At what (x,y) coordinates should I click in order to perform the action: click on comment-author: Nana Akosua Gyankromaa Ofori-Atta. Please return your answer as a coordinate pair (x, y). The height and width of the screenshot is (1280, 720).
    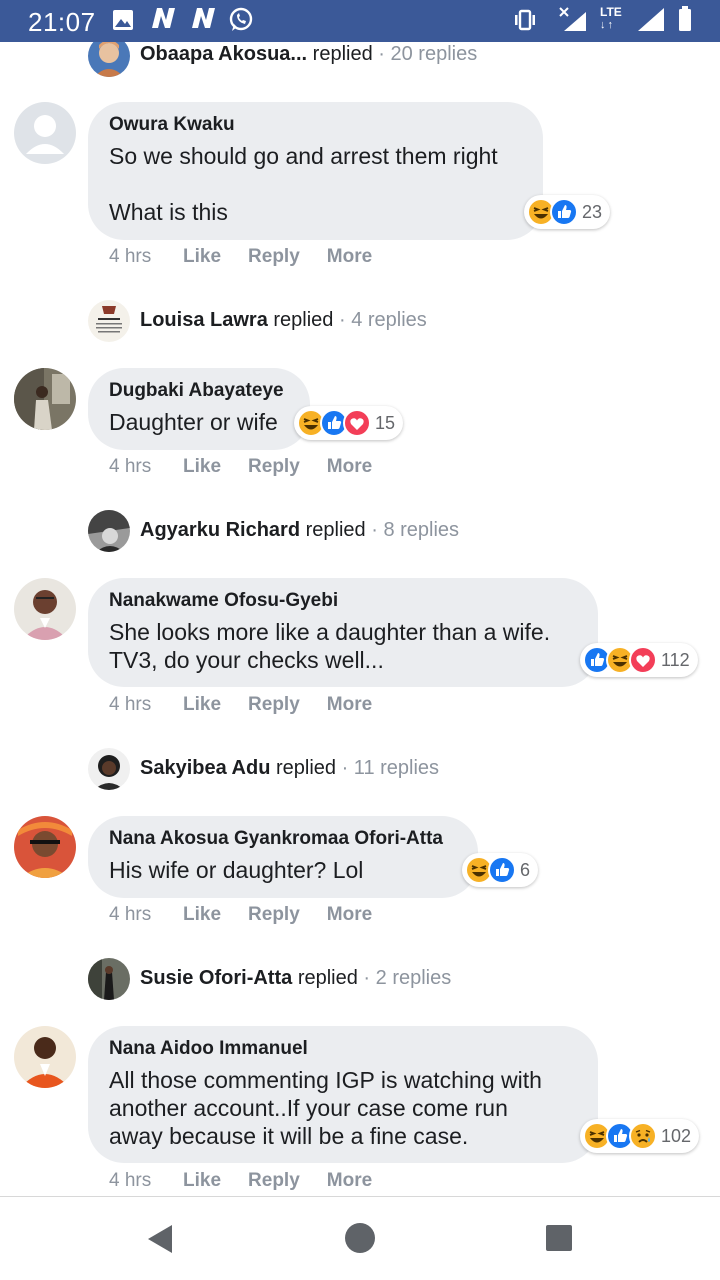
    Looking at the image, I should click on (282, 839).